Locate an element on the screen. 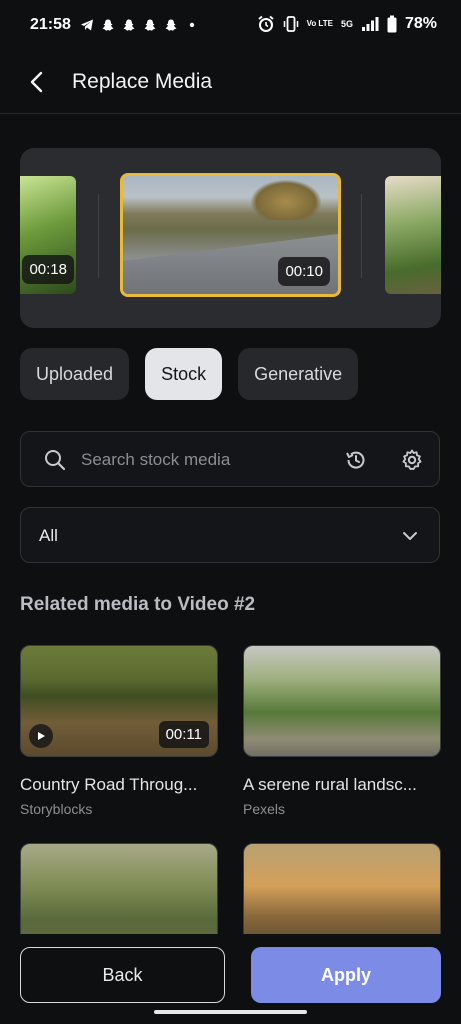 The image size is (461, 1024). carousel-thumb-next is located at coordinates (413, 235).